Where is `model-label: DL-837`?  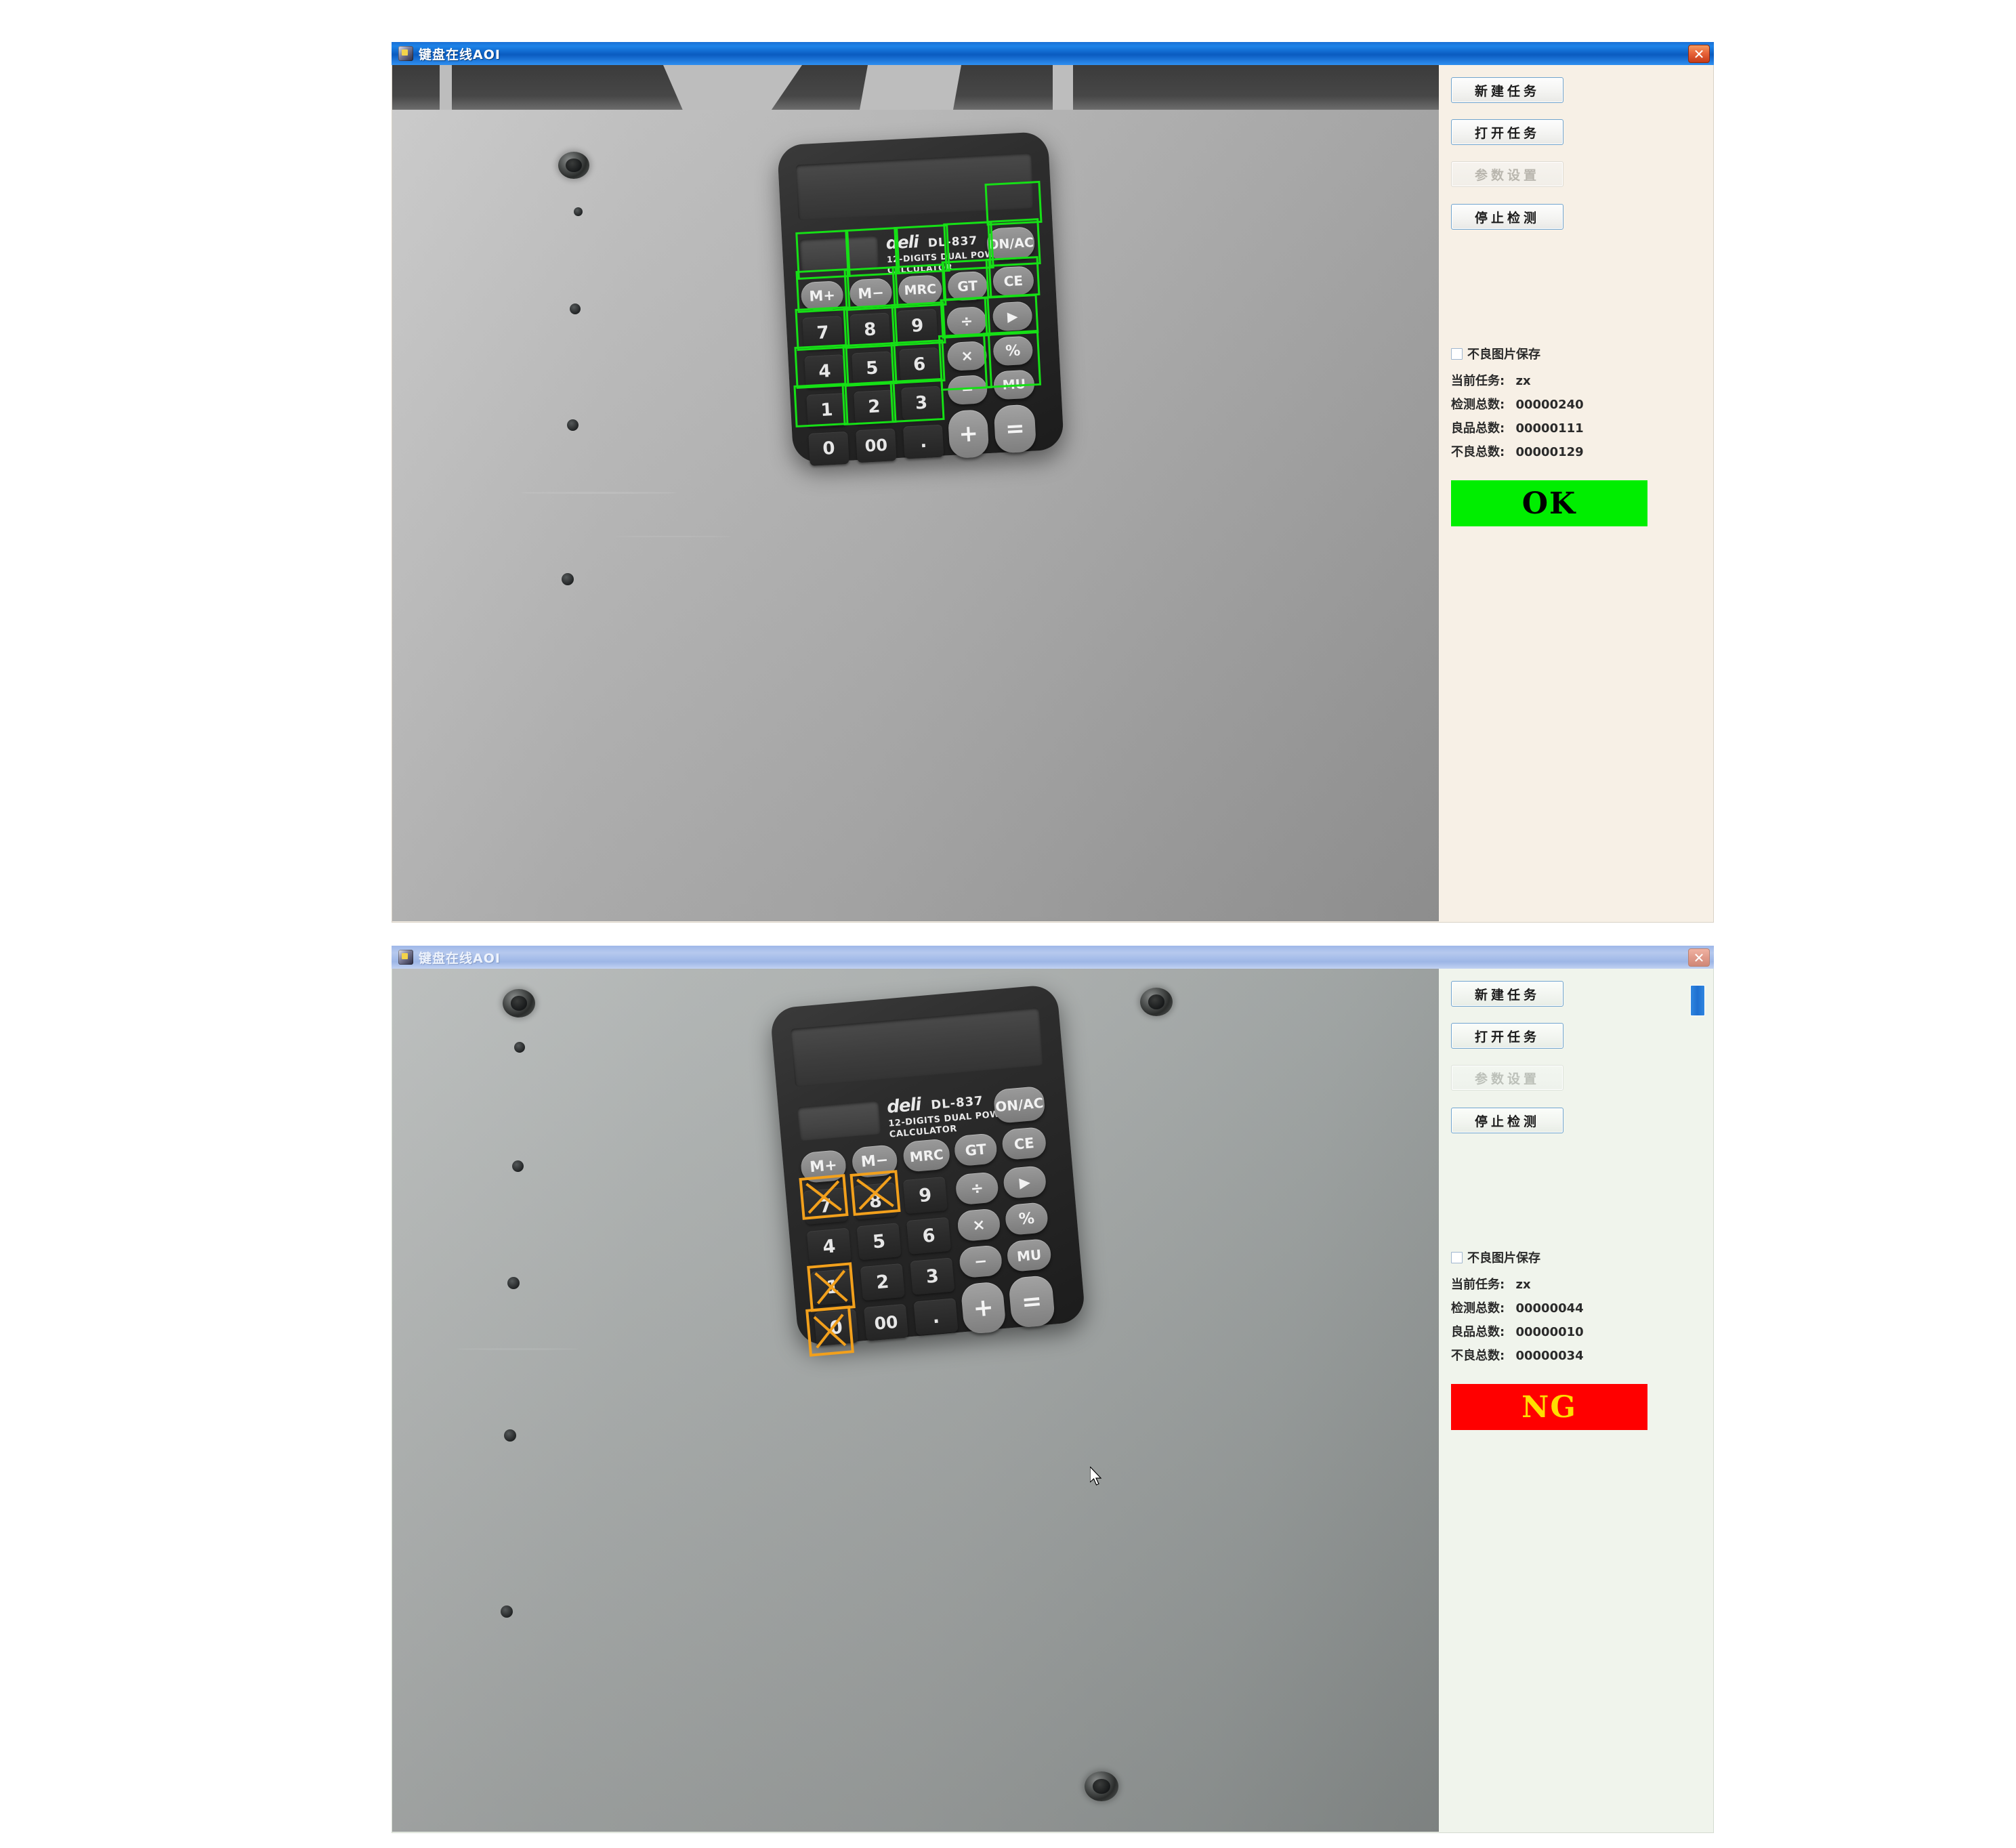 model-label: DL-837 is located at coordinates (957, 1103).